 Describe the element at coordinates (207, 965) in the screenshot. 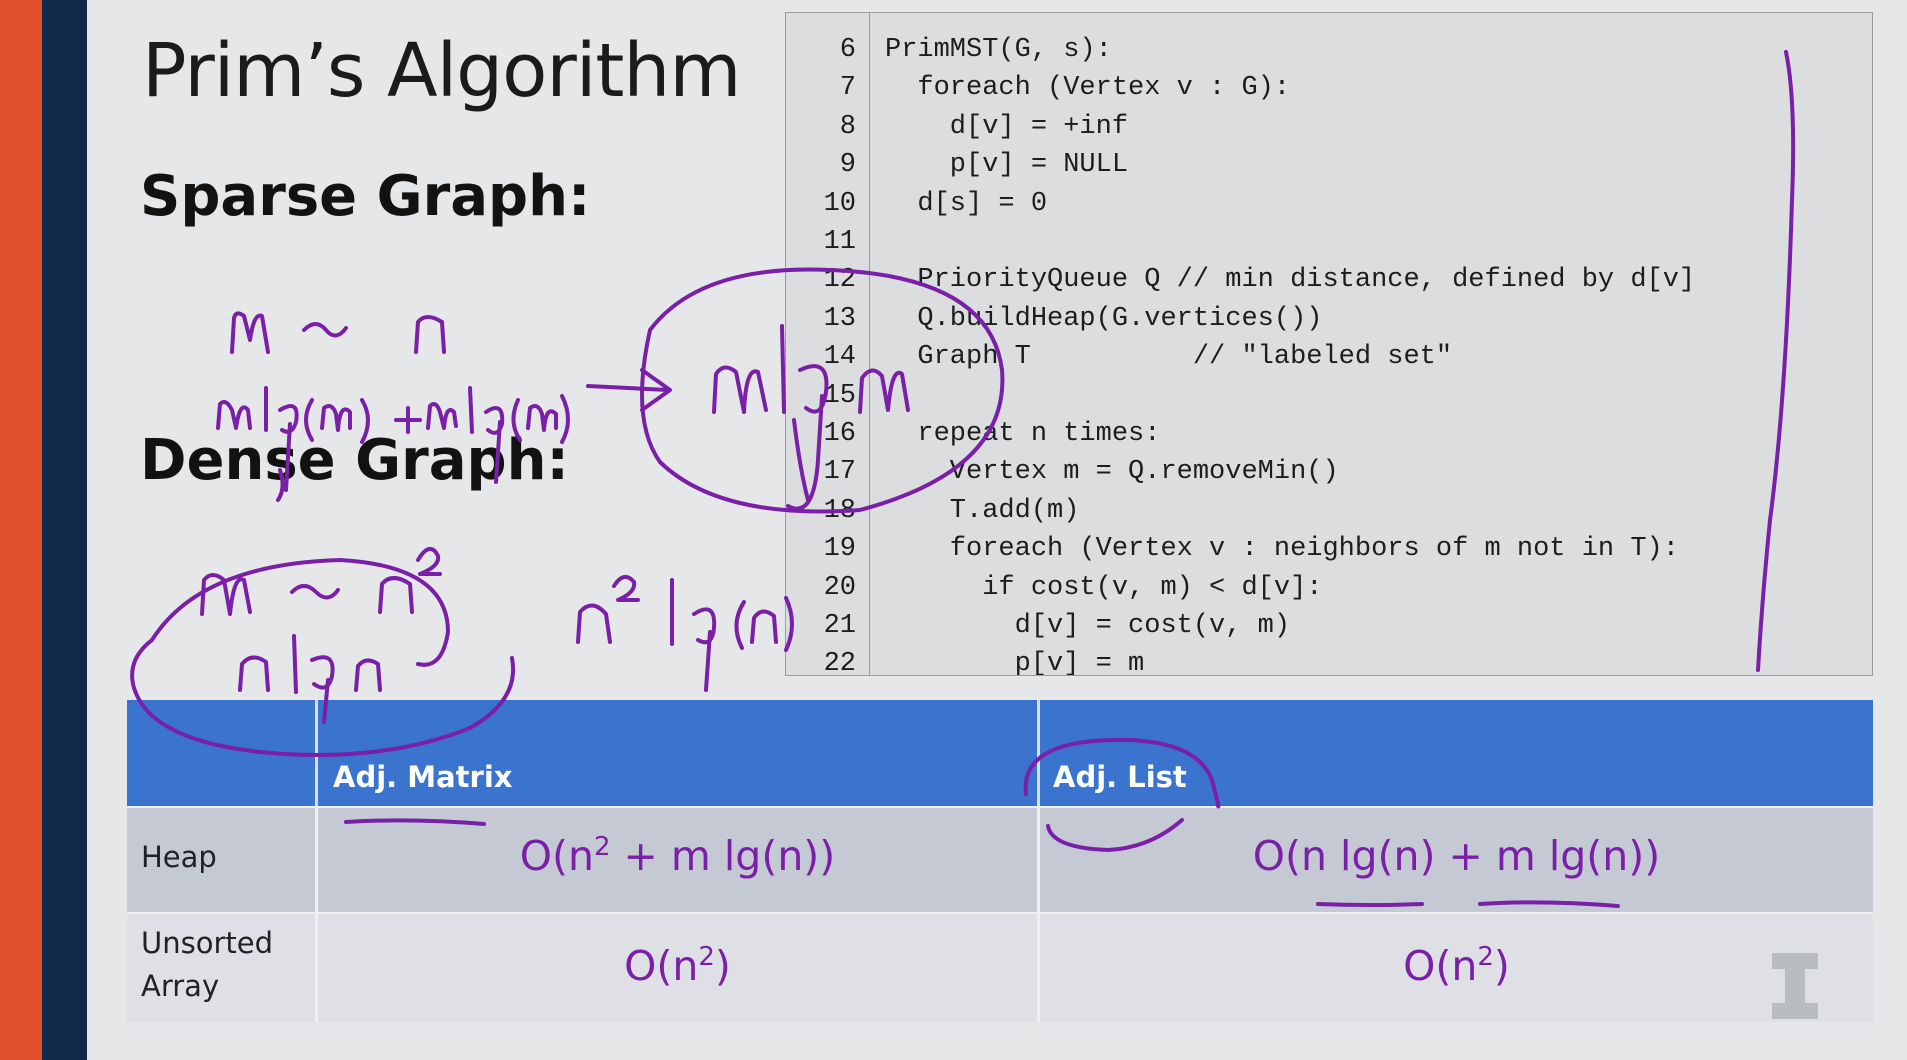

I see `row-label-unsorted-array: Unsorted Array` at that location.